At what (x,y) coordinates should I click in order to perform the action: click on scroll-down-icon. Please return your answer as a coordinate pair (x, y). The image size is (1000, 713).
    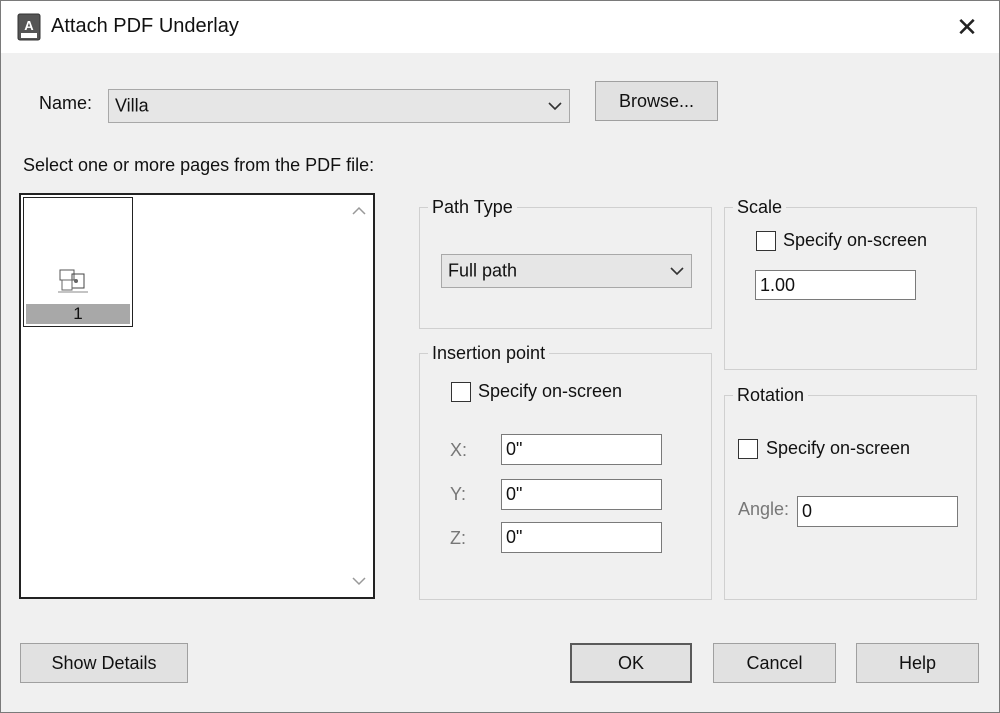
    Looking at the image, I should click on (359, 581).